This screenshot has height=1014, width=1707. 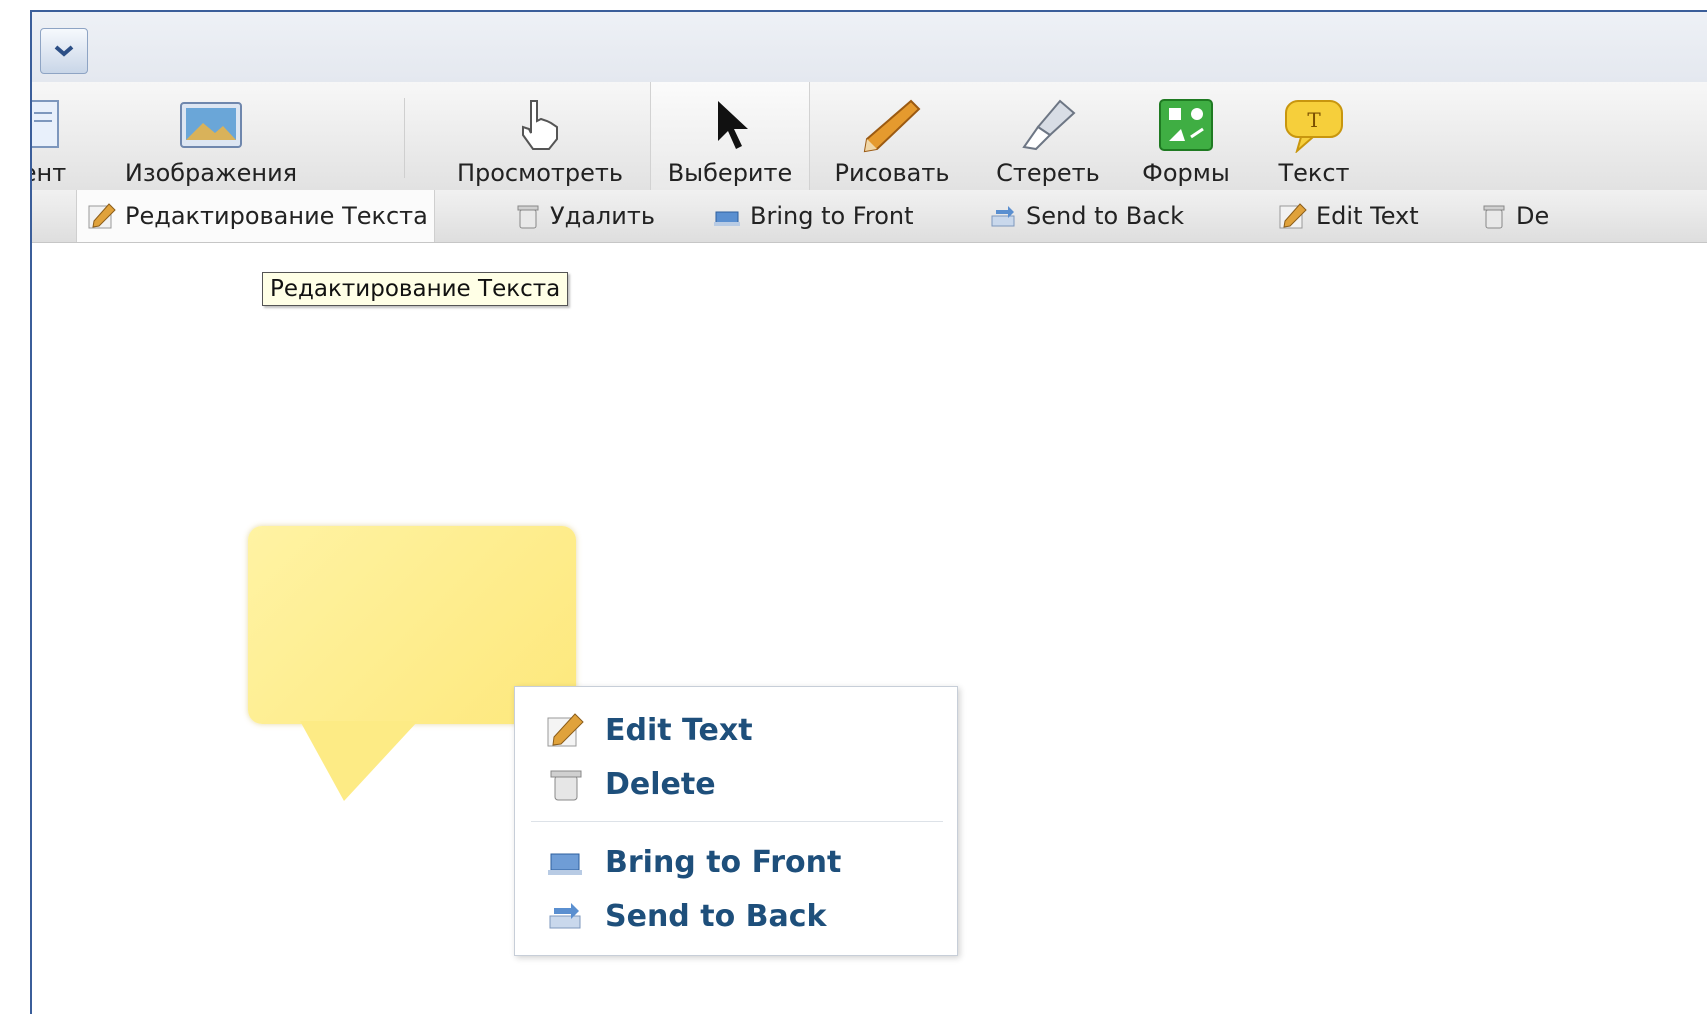 I want to click on edit-text-label: Edit Text, so click(x=1367, y=216).